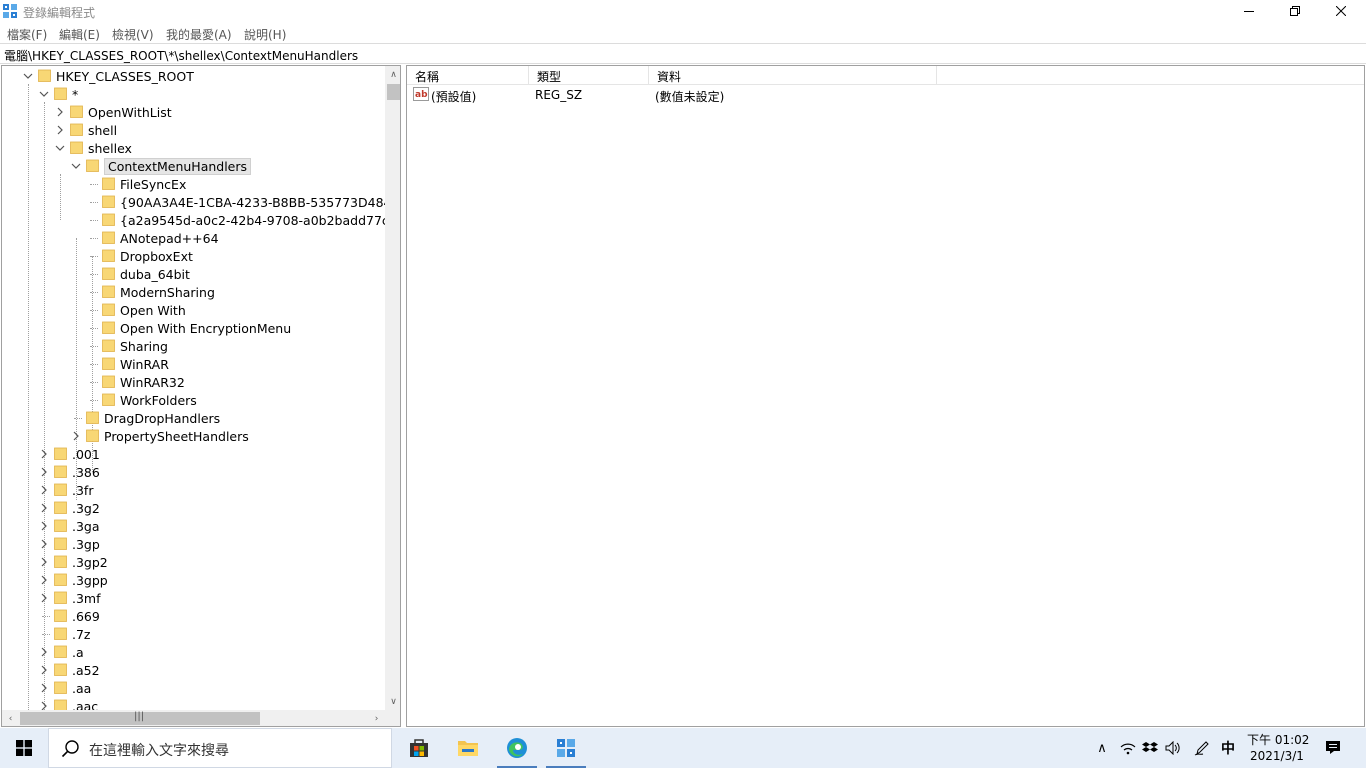 This screenshot has height=768, width=1366. Describe the element at coordinates (468, 75) in the screenshot. I see `column-header-name: 名稱` at that location.